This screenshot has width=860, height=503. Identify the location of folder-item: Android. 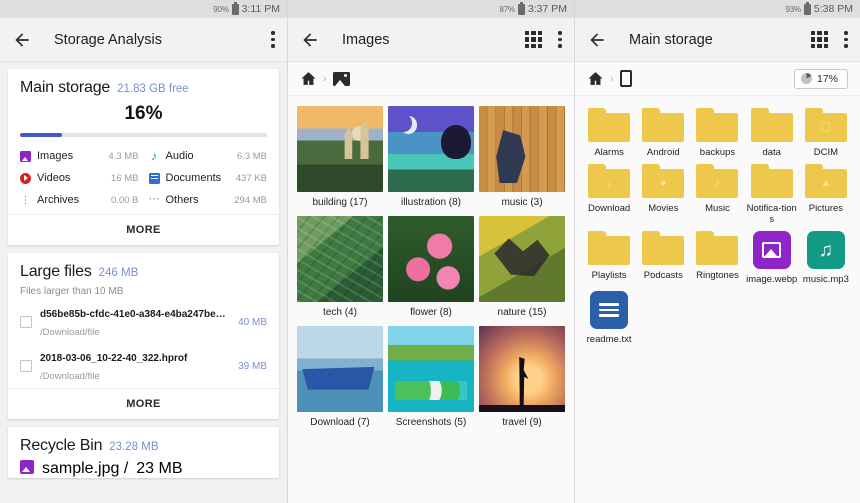
(663, 133).